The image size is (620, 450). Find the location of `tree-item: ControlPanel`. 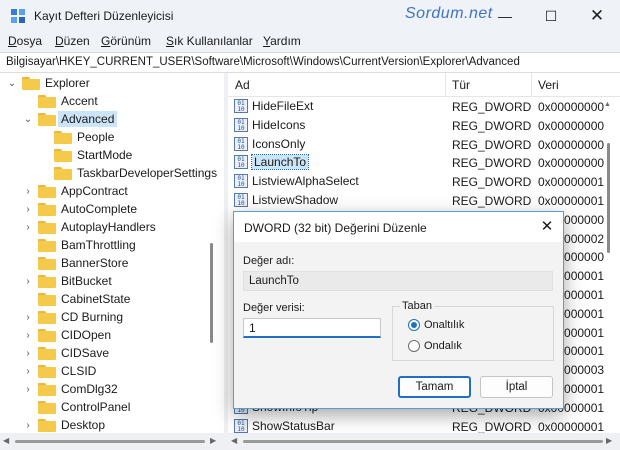

tree-item: ControlPanel is located at coordinates (76, 407).